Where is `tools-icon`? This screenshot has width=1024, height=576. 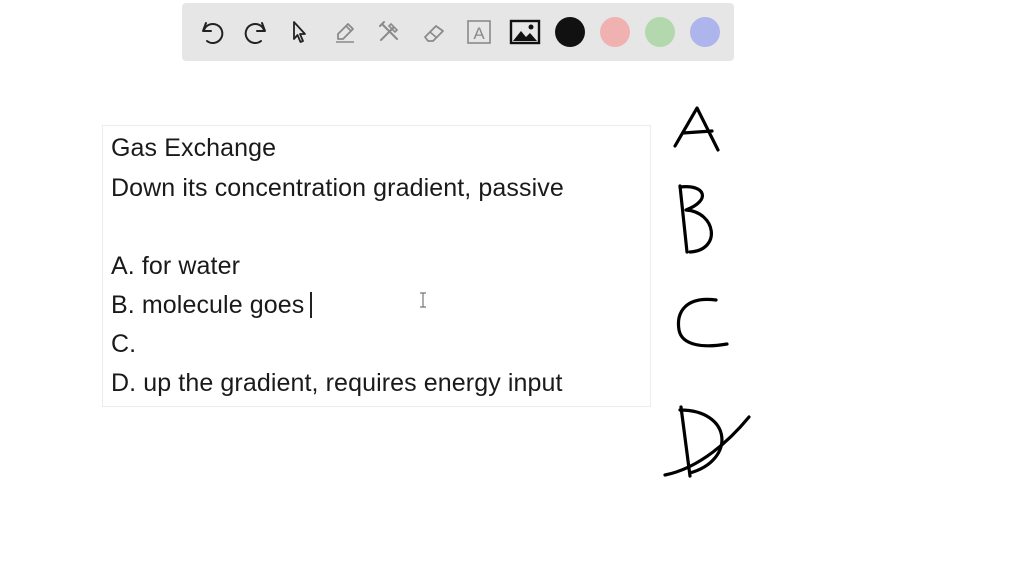 tools-icon is located at coordinates (389, 32).